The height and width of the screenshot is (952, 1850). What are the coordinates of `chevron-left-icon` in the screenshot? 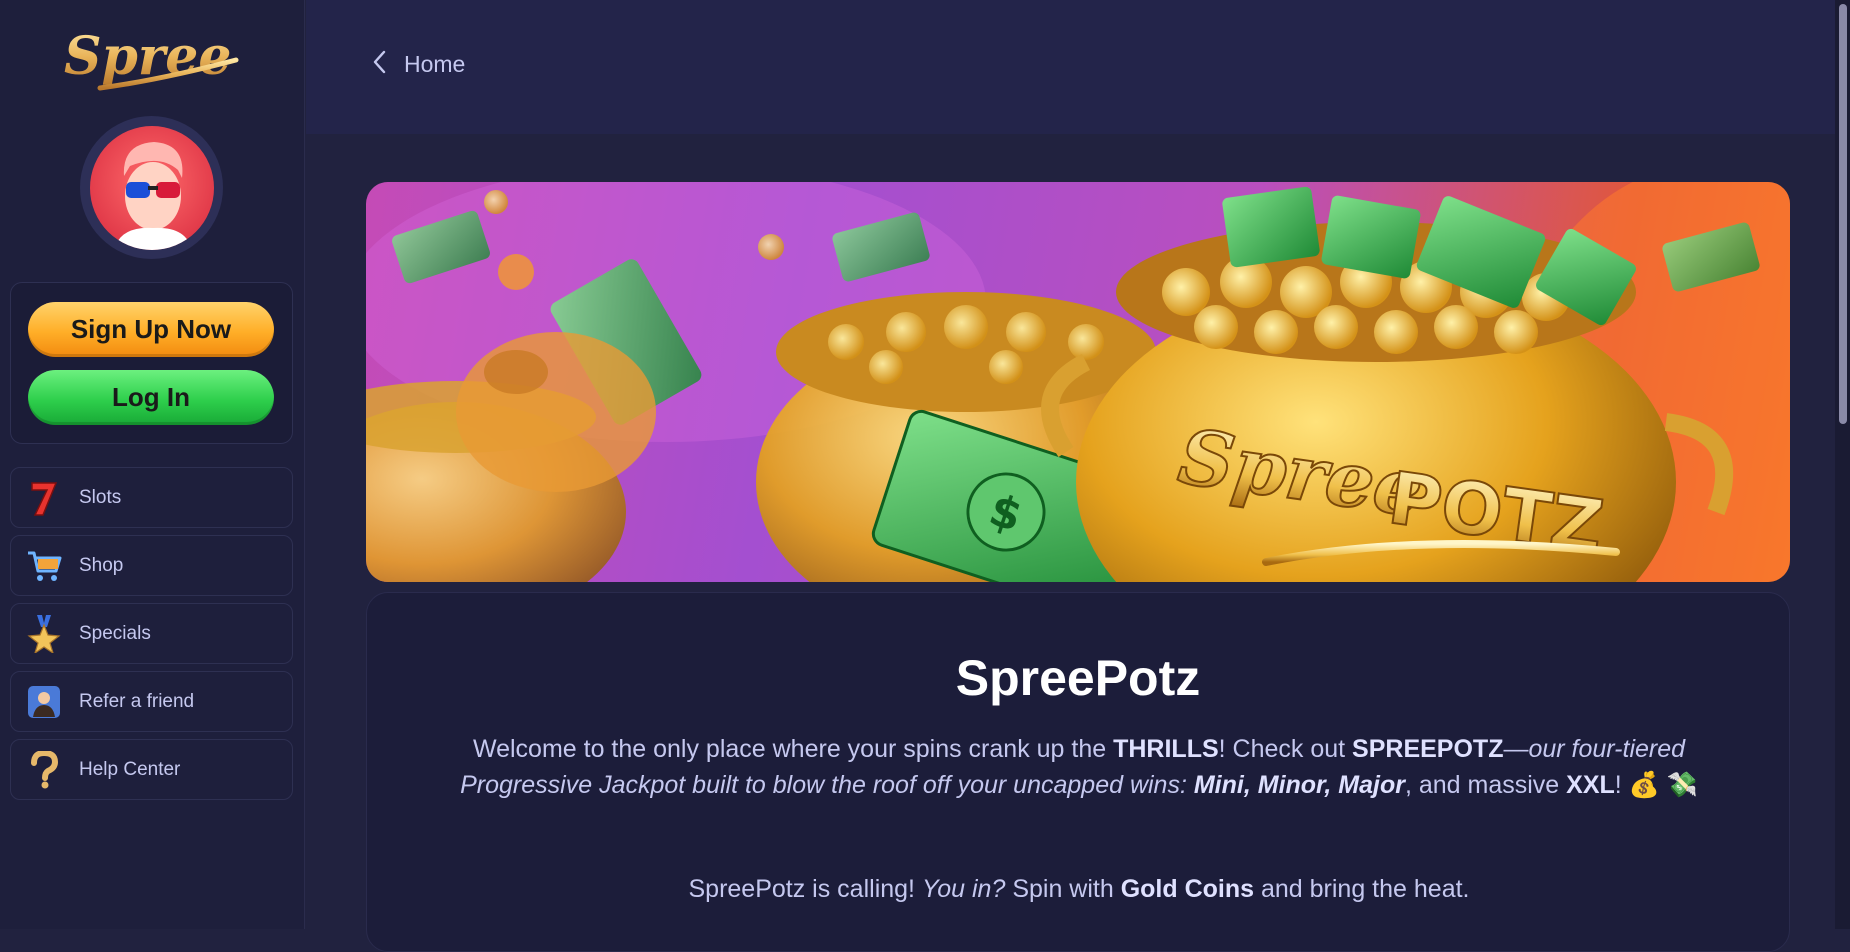 It's located at (379, 64).